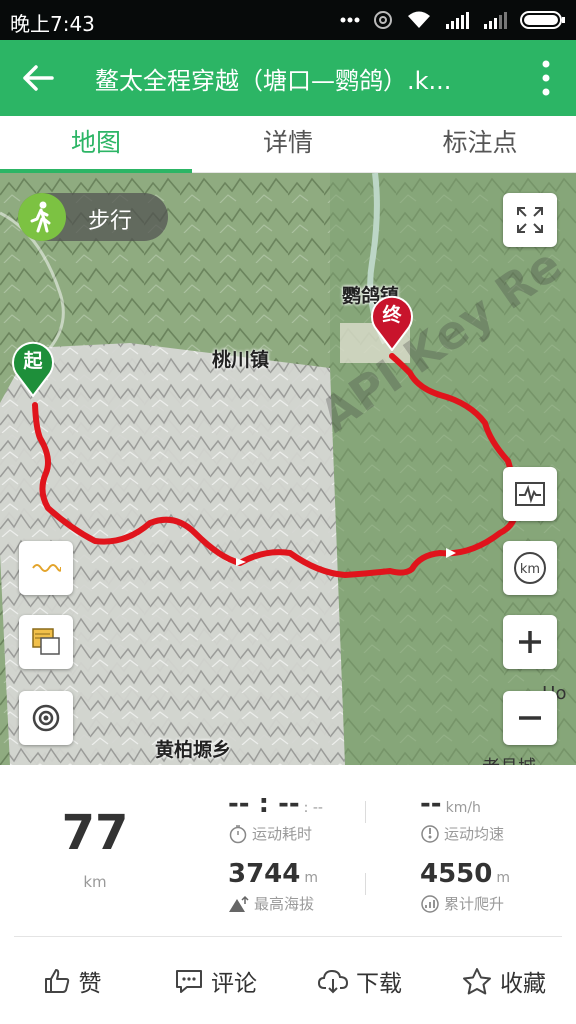 The width and height of the screenshot is (576, 1024). Describe the element at coordinates (542, 20) in the screenshot. I see `battery-icon` at that location.